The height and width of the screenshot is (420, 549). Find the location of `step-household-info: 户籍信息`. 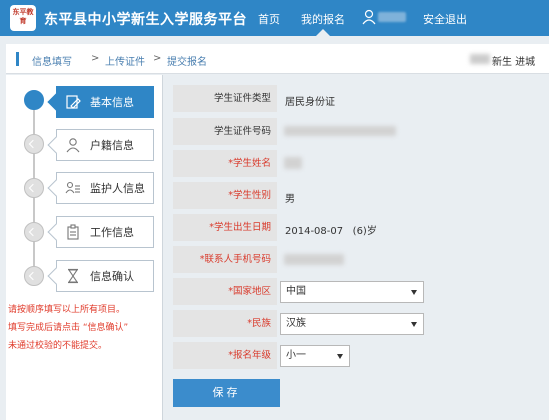

step-household-info: 户籍信息 is located at coordinates (100, 145).